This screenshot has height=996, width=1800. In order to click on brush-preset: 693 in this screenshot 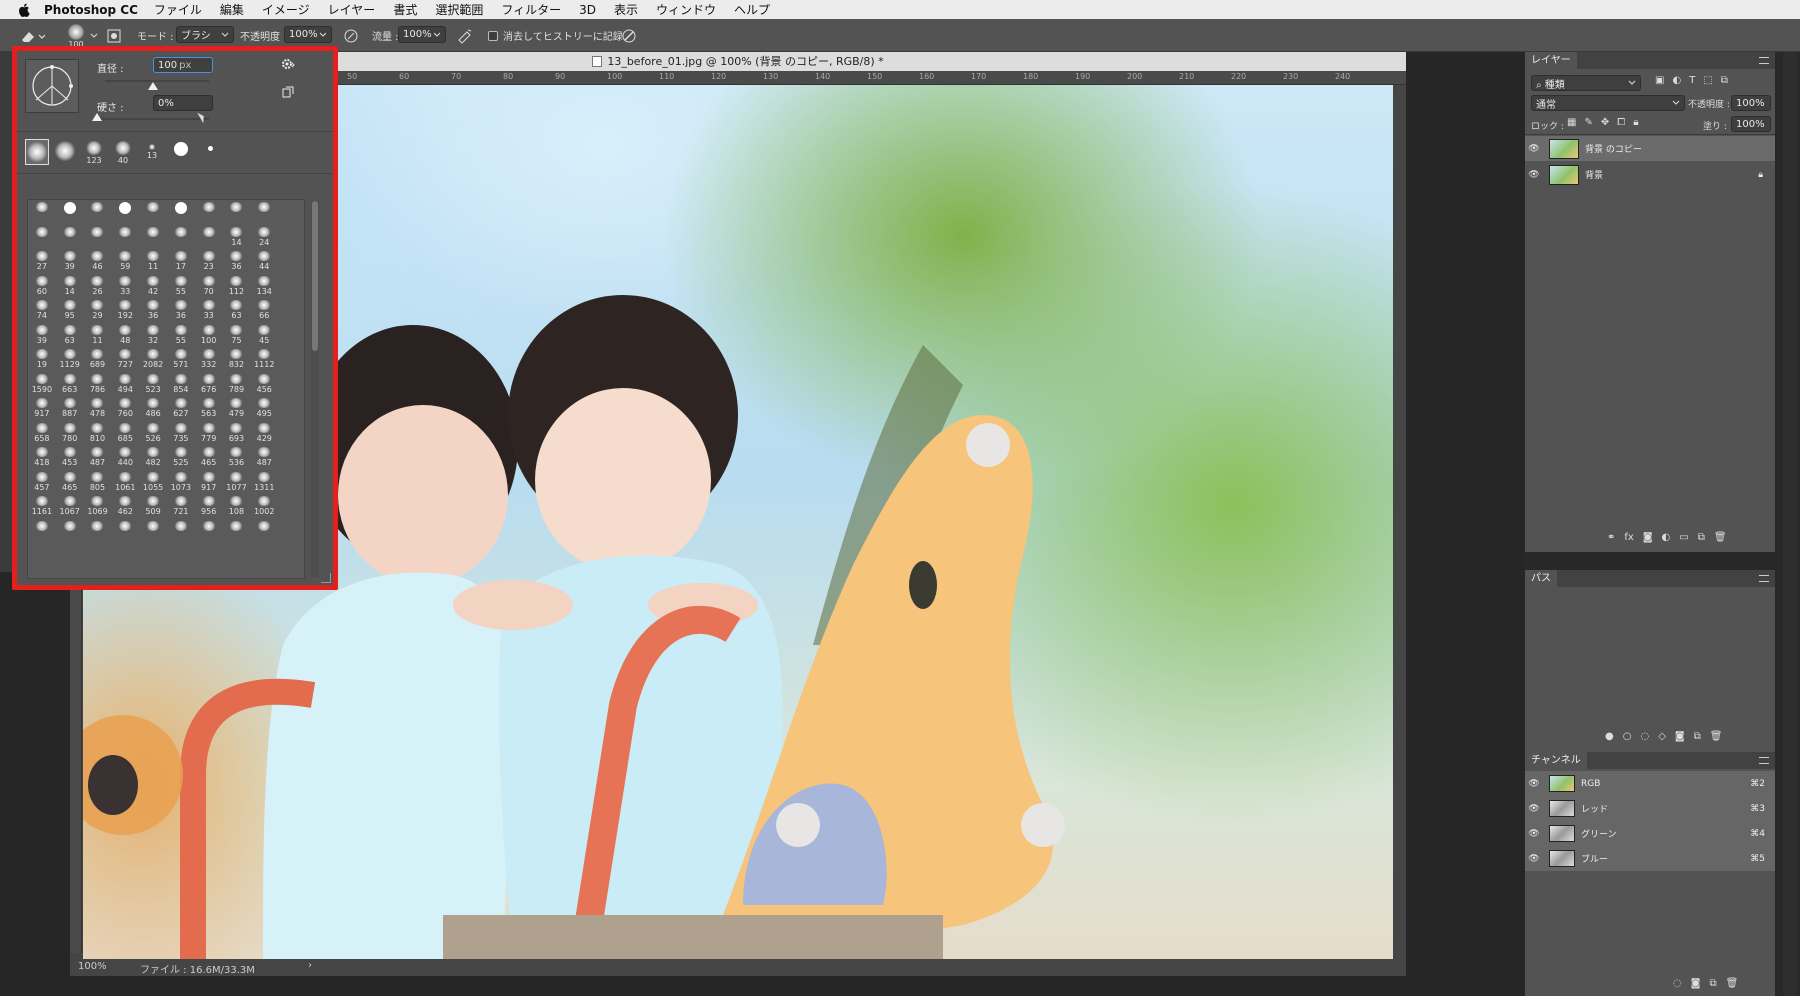, I will do `click(237, 433)`.